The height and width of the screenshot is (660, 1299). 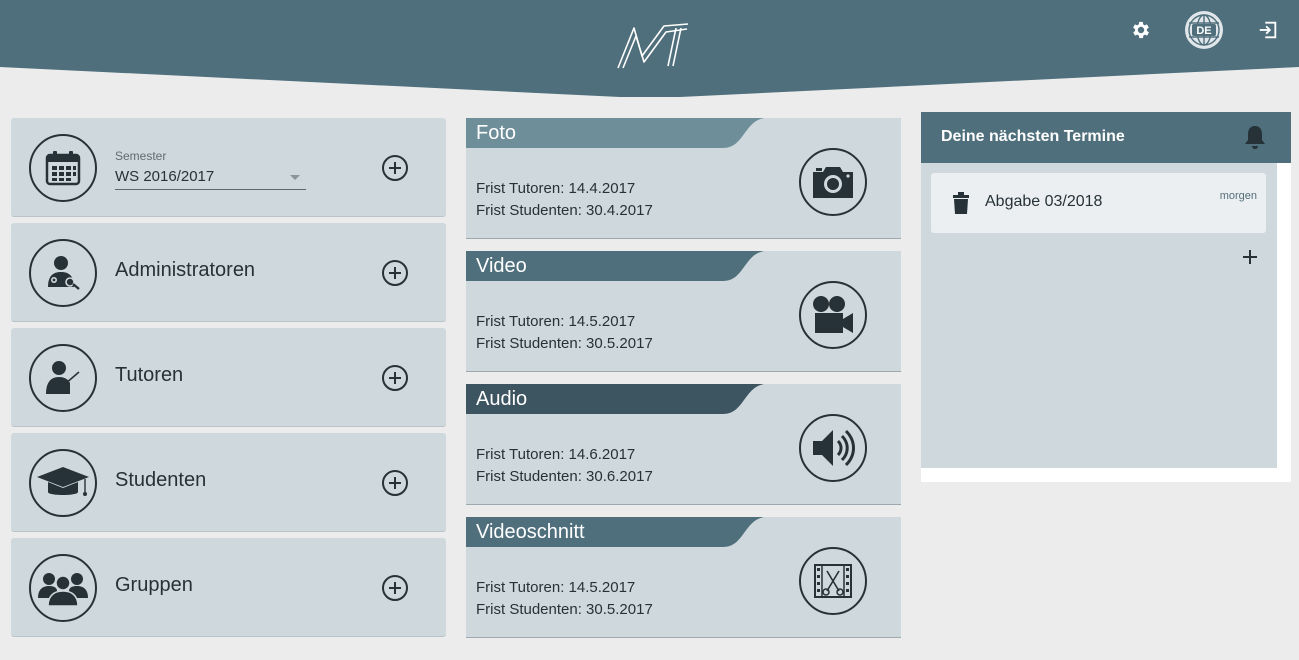 I want to click on semester-icon-circle, so click(x=63, y=168).